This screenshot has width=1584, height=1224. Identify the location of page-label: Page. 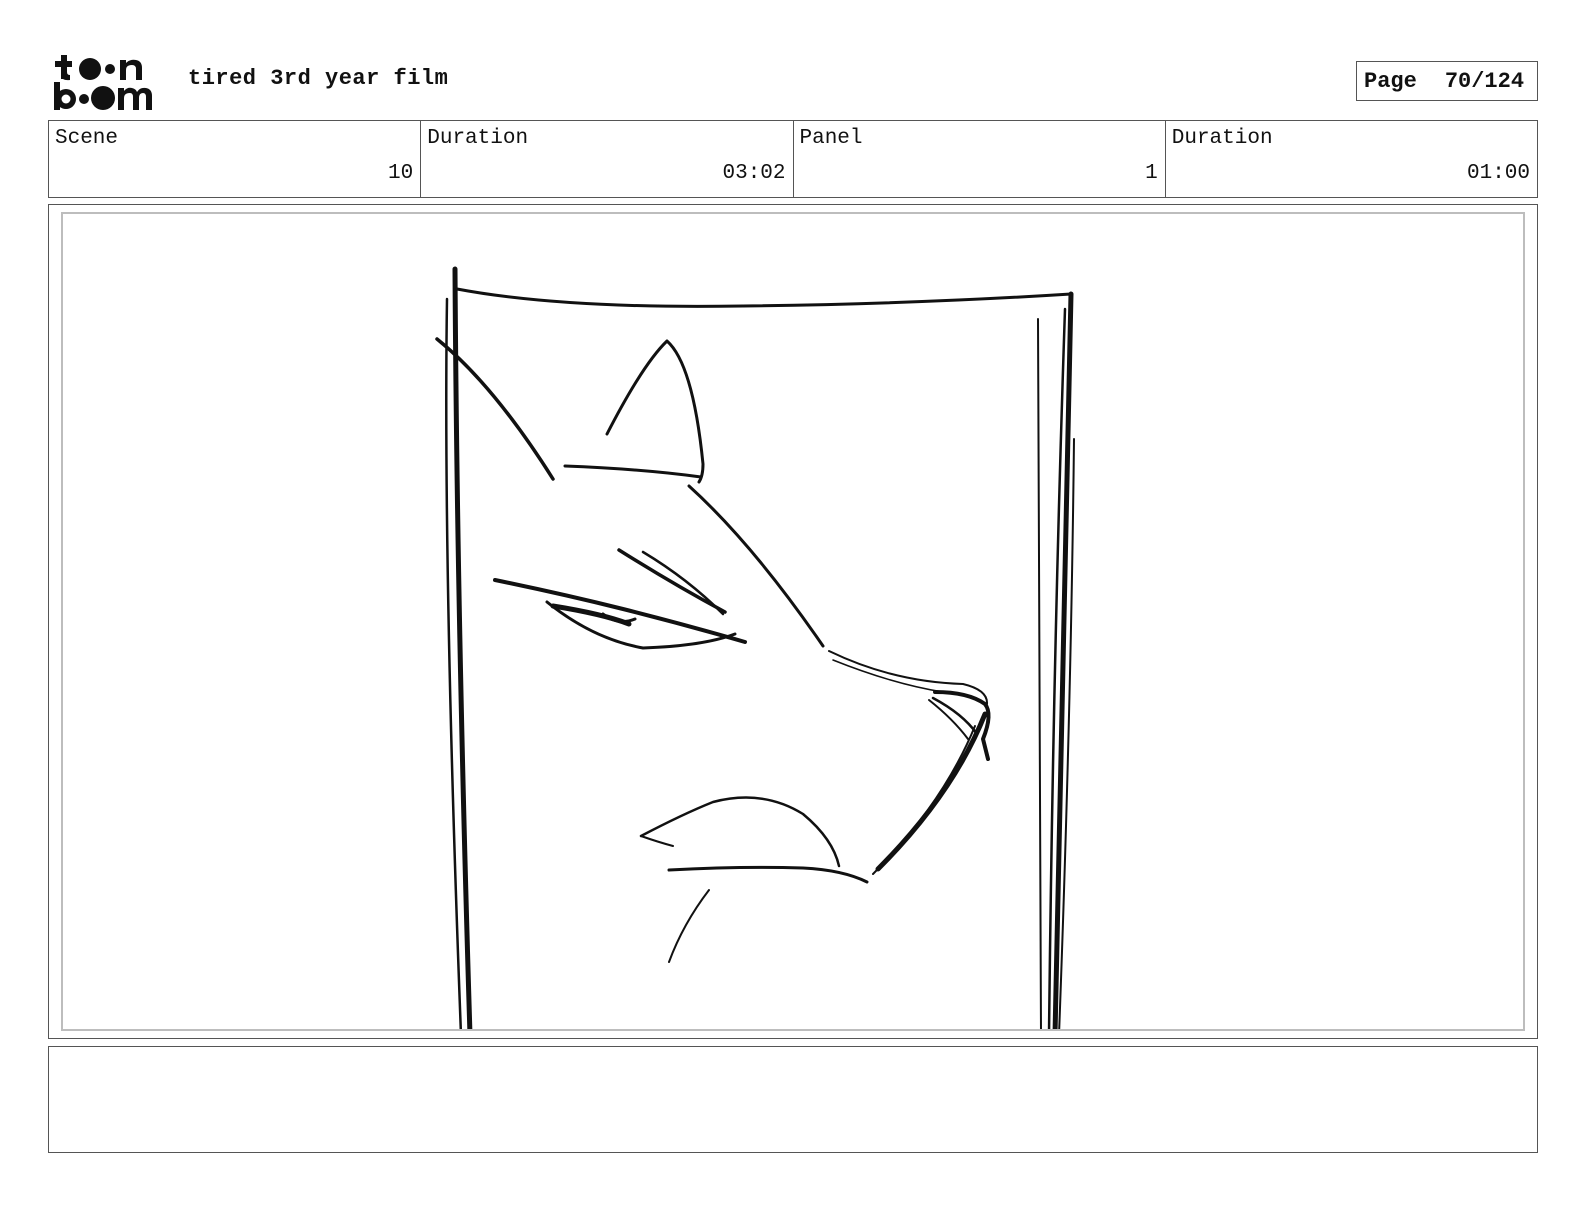
(1390, 81).